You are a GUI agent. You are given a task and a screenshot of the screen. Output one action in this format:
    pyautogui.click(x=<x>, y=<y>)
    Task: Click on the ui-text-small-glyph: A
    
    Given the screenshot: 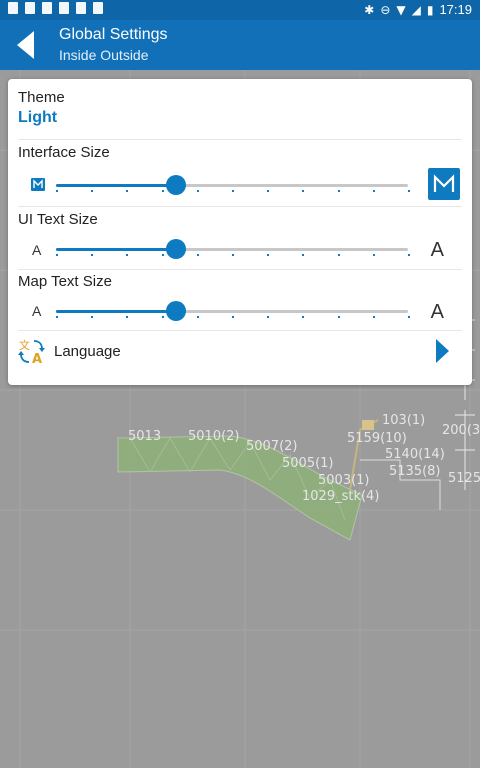 What is the action you would take?
    pyautogui.click(x=37, y=250)
    